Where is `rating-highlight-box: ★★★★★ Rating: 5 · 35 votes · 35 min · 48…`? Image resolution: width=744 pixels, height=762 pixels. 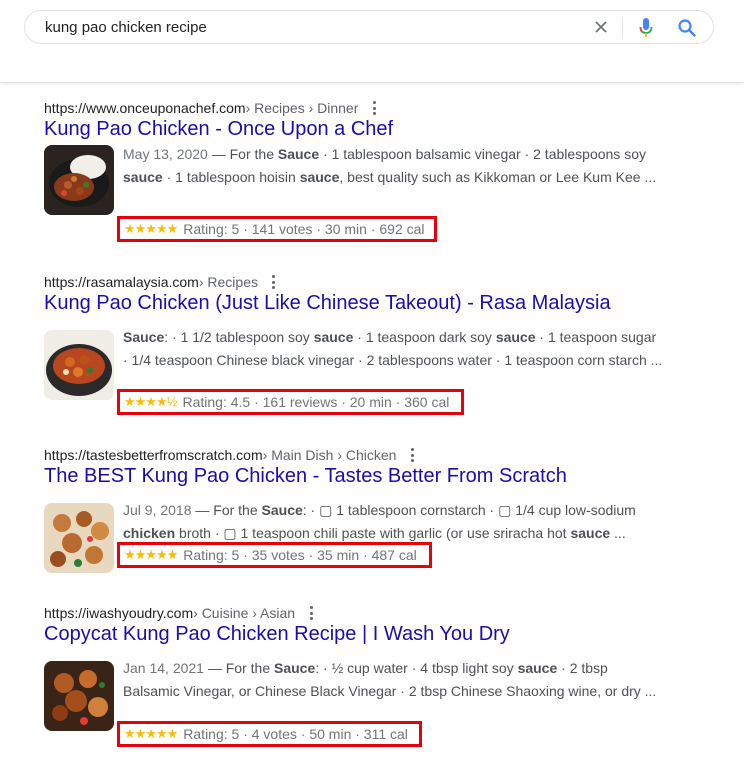 rating-highlight-box: ★★★★★ Rating: 5 · 35 votes · 35 min · 48… is located at coordinates (274, 555).